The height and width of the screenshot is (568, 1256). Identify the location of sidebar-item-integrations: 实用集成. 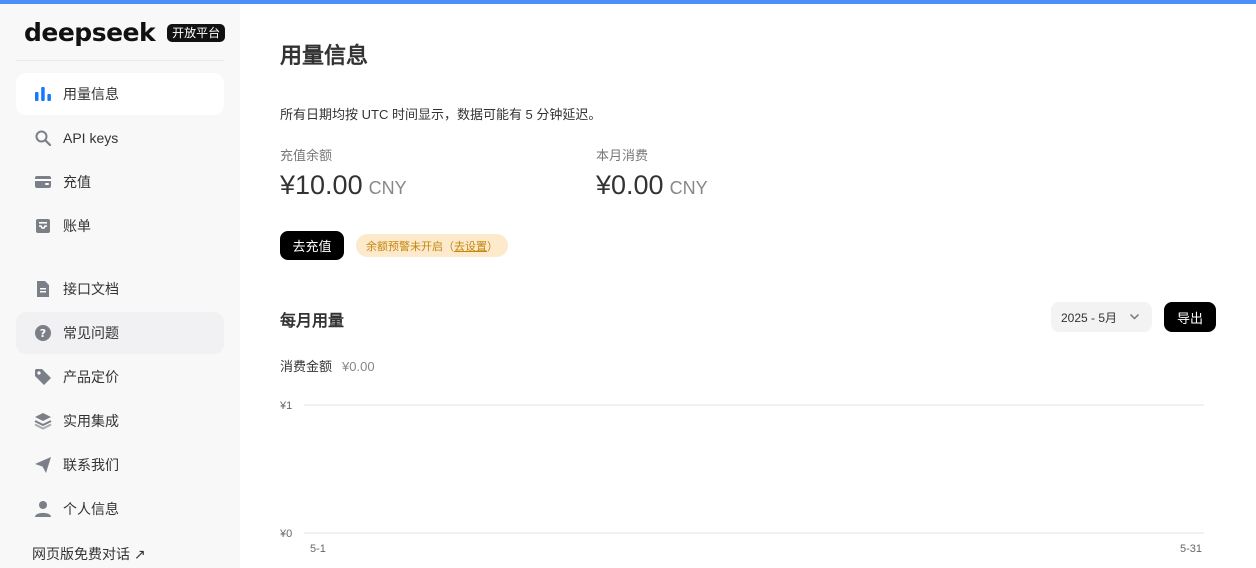
(120, 421).